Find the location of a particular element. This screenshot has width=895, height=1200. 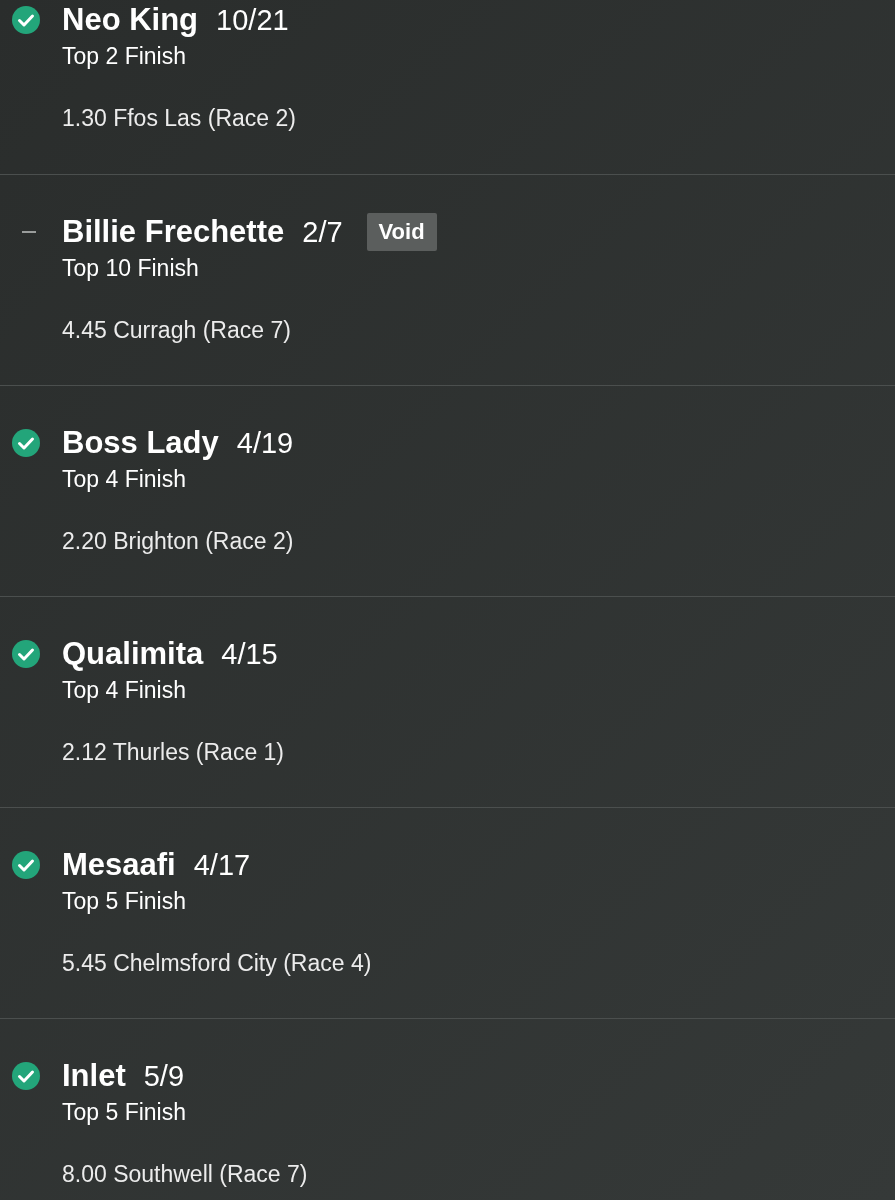

odds: 10/21 is located at coordinates (252, 20).